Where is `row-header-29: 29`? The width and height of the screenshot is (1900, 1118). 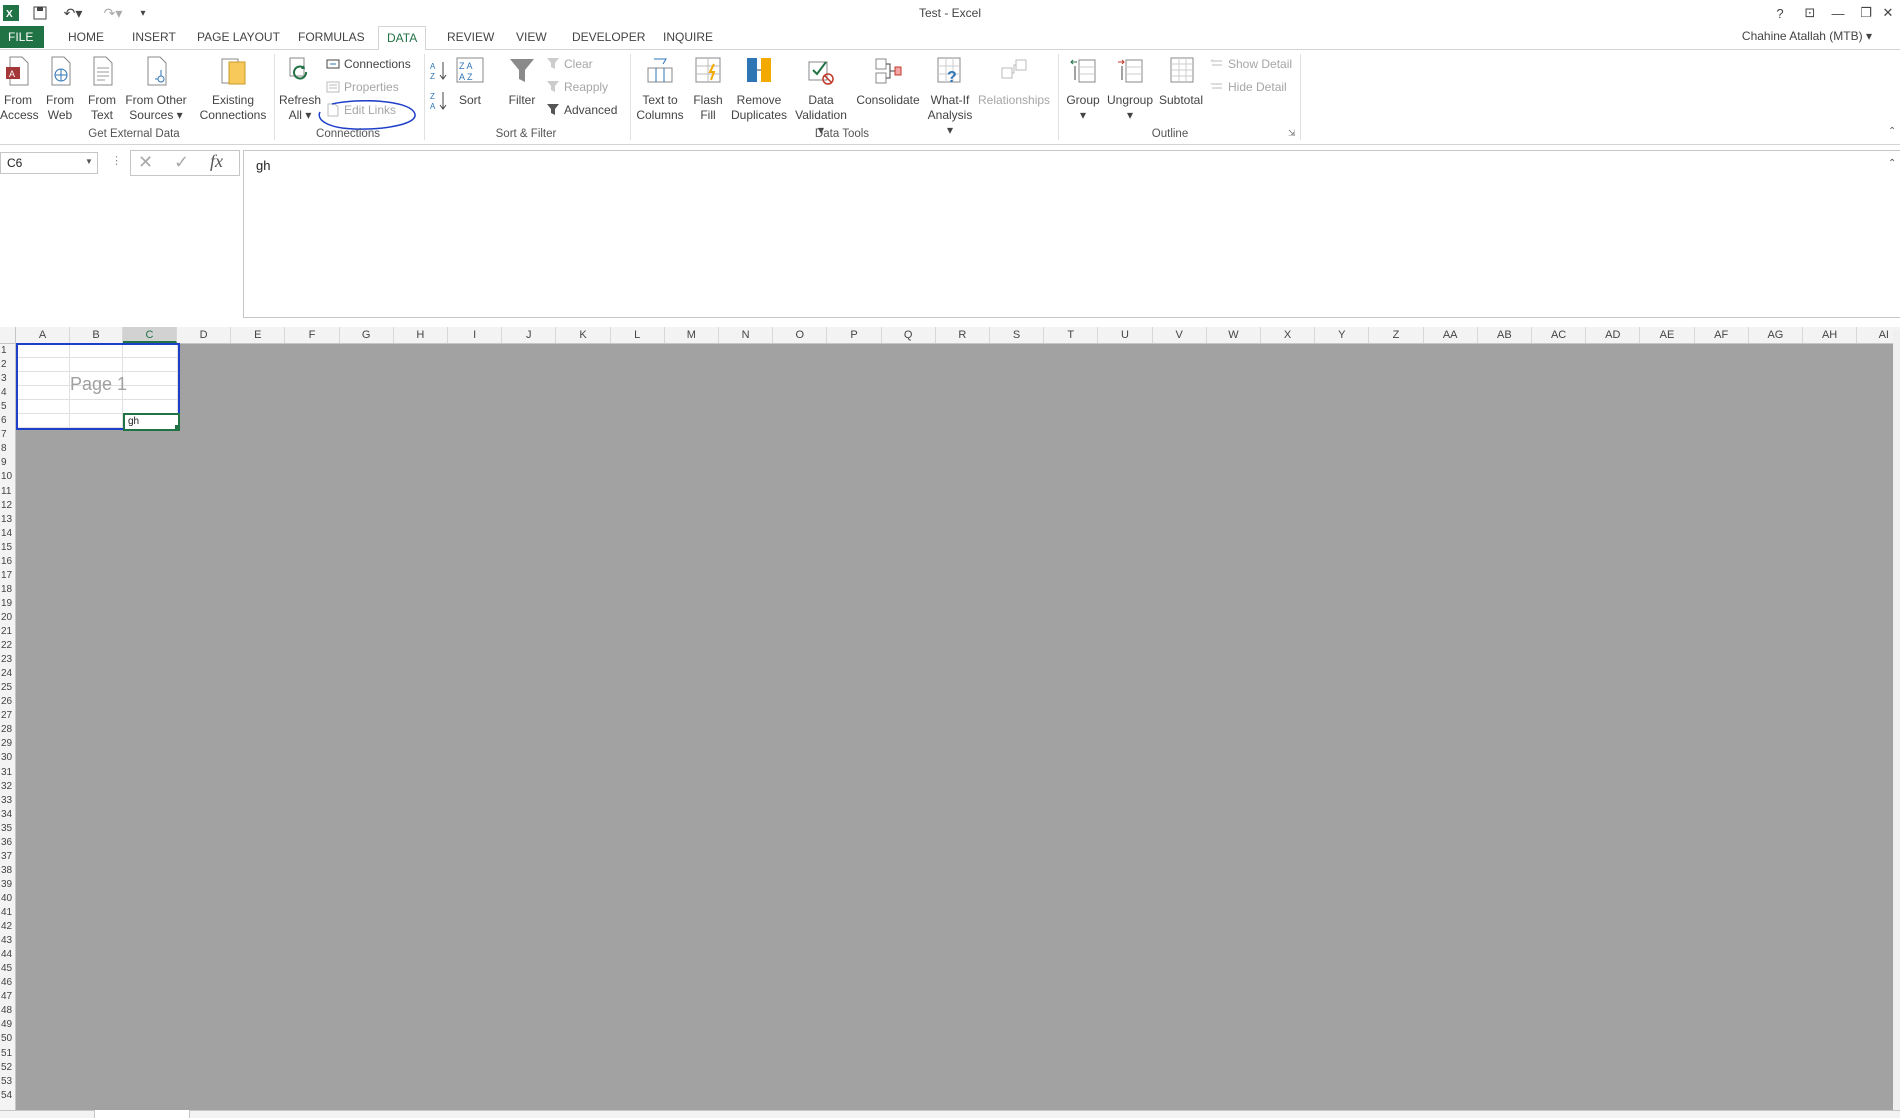
row-header-29: 29 is located at coordinates (7, 744).